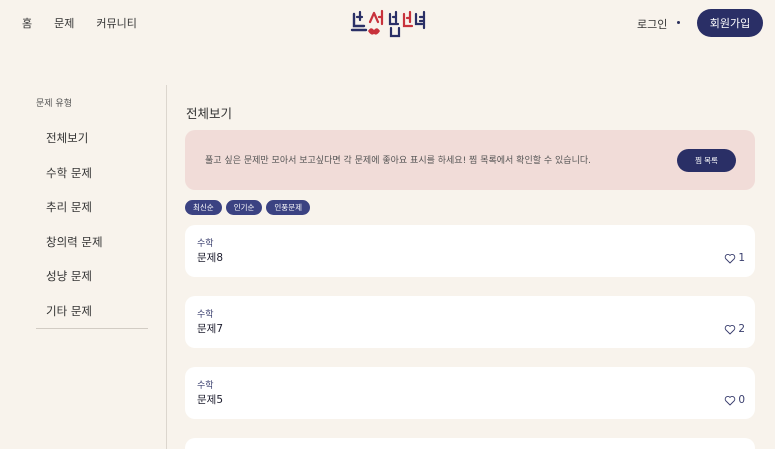 This screenshot has width=775, height=449. What do you see at coordinates (652, 24) in the screenshot?
I see `login-link: 로그인` at bounding box center [652, 24].